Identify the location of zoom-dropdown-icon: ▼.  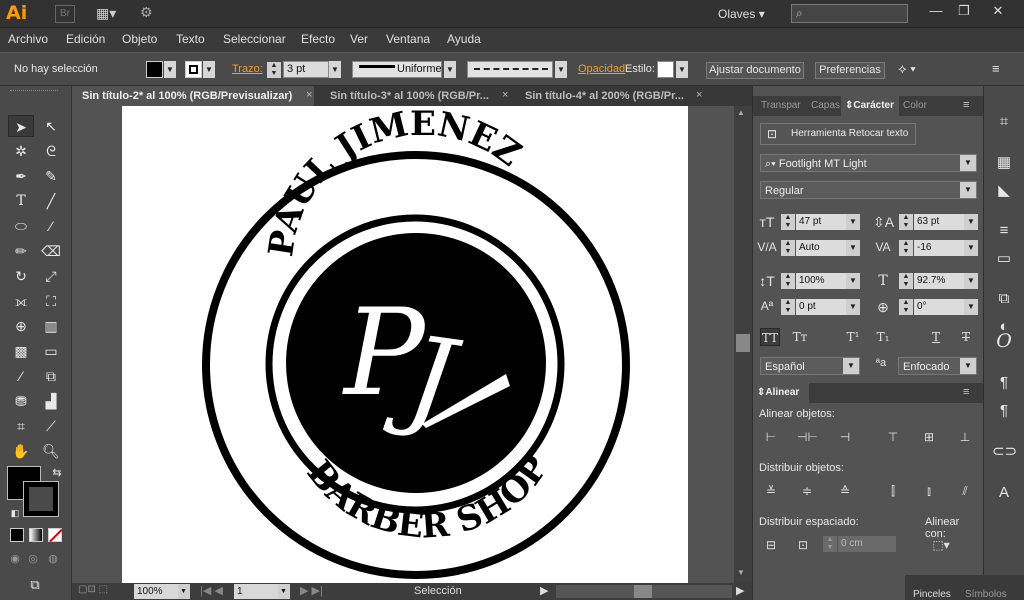
(184, 591).